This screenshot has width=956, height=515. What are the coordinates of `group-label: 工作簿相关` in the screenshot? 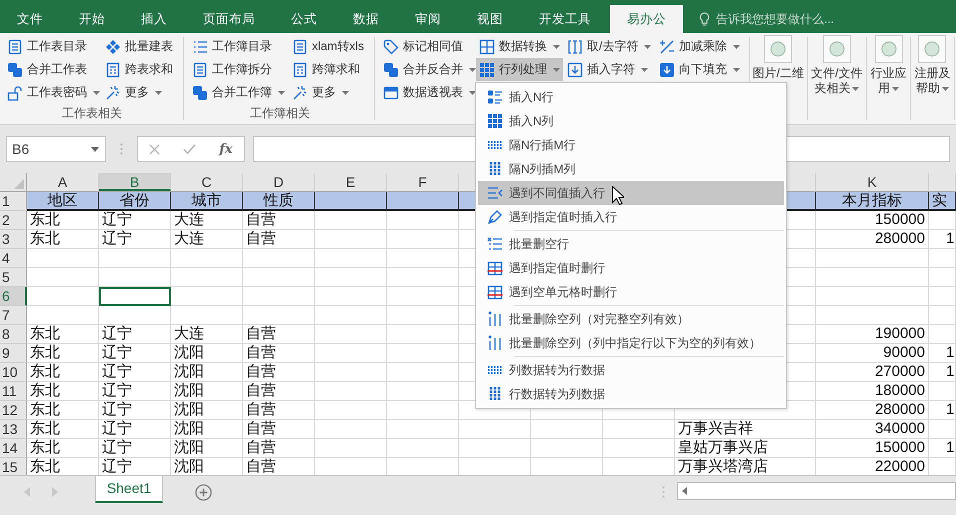 It's located at (279, 113).